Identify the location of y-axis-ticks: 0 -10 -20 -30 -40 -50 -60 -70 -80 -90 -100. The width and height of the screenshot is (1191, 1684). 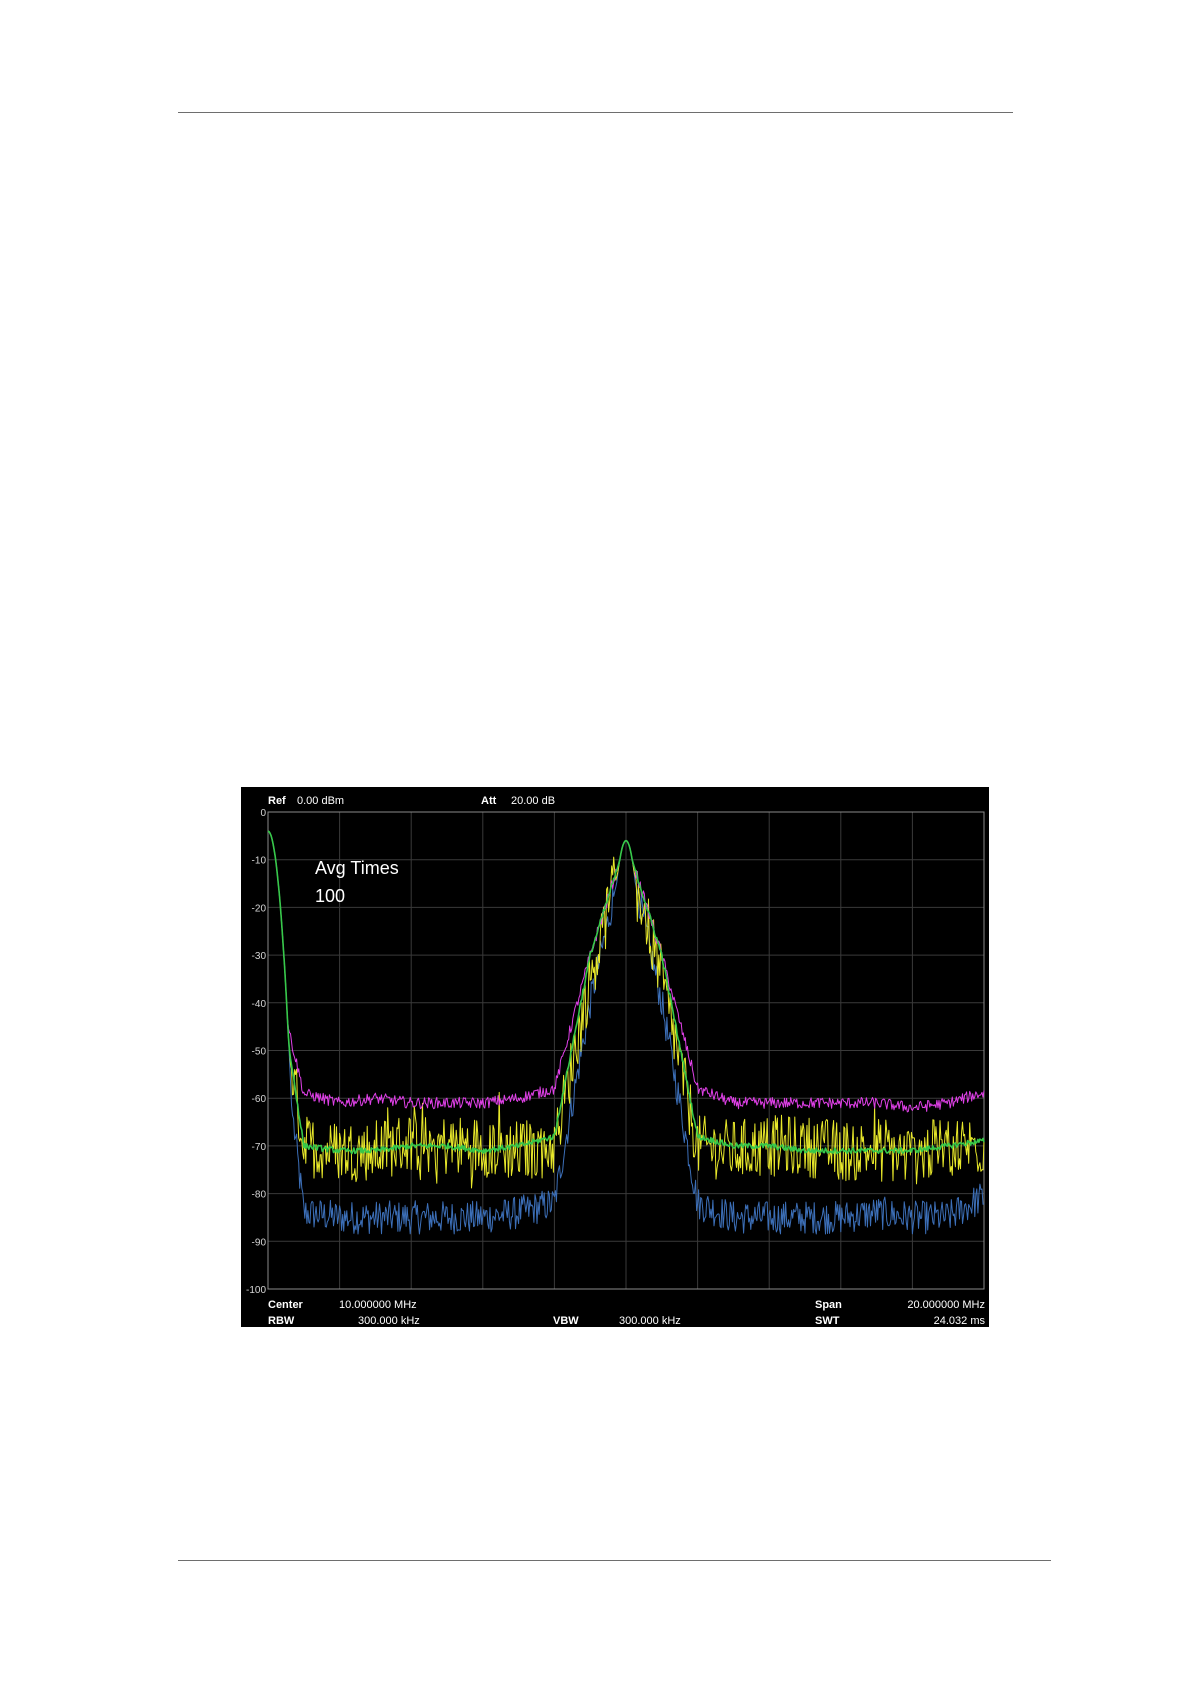
(256, 1052).